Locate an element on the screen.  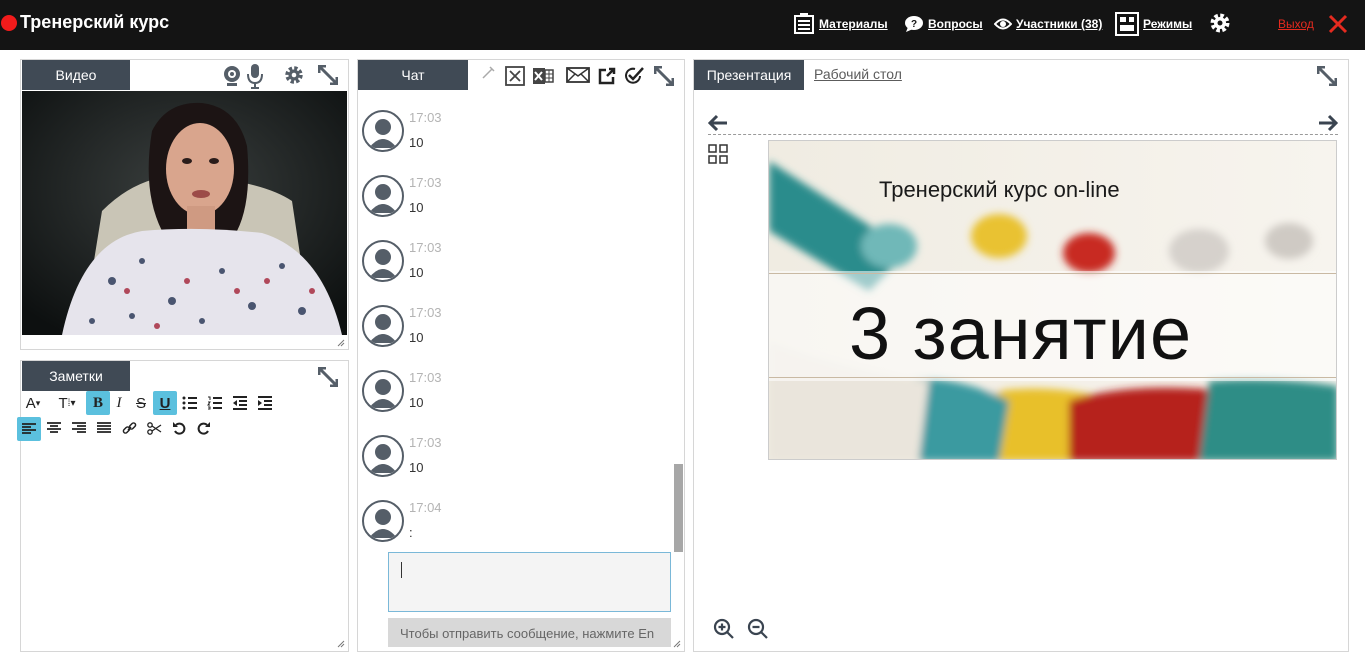
numbered-list-icon is located at coordinates (215, 403).